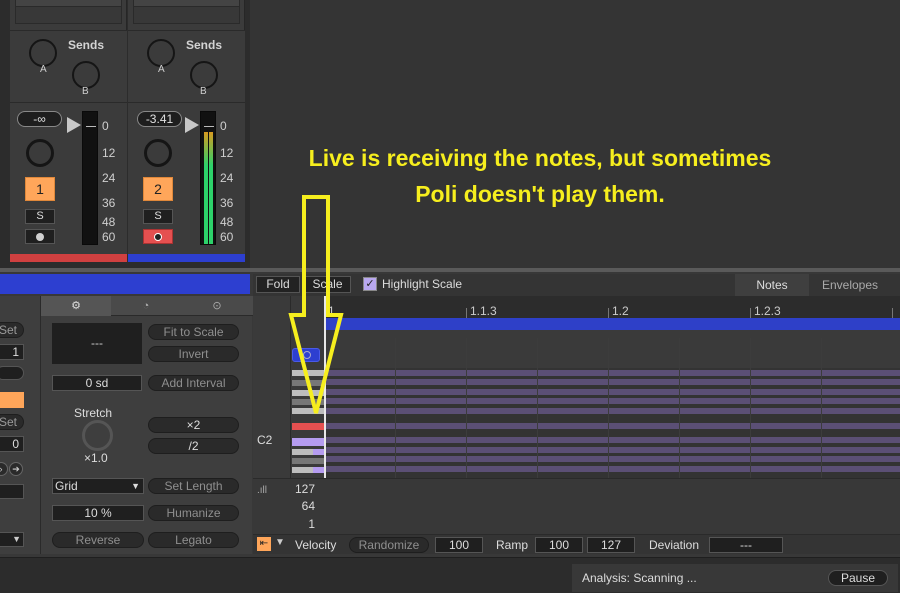 The height and width of the screenshot is (593, 900). What do you see at coordinates (193, 446) in the screenshot?
I see `half-button: /2` at bounding box center [193, 446].